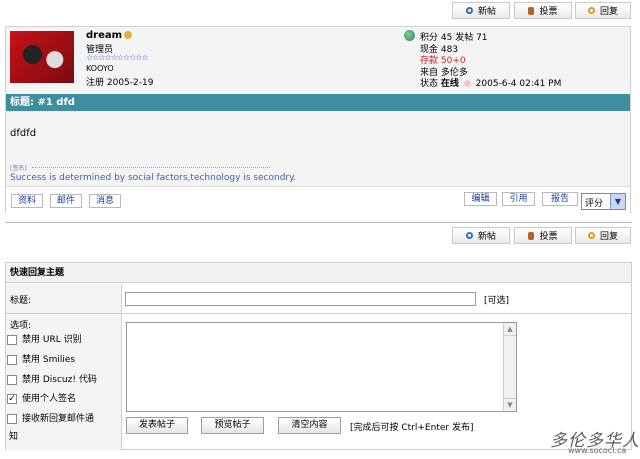 Image resolution: width=640 pixels, height=459 pixels. What do you see at coordinates (617, 201) in the screenshot?
I see `chevron-down-icon: ▼` at bounding box center [617, 201].